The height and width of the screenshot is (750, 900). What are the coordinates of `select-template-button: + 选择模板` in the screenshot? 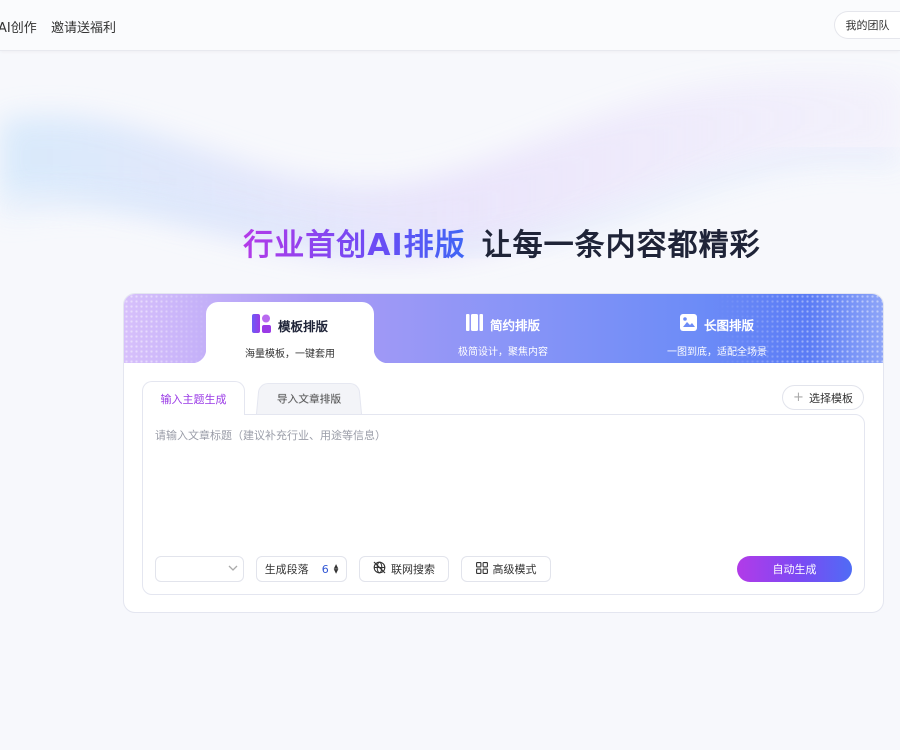 It's located at (823, 397).